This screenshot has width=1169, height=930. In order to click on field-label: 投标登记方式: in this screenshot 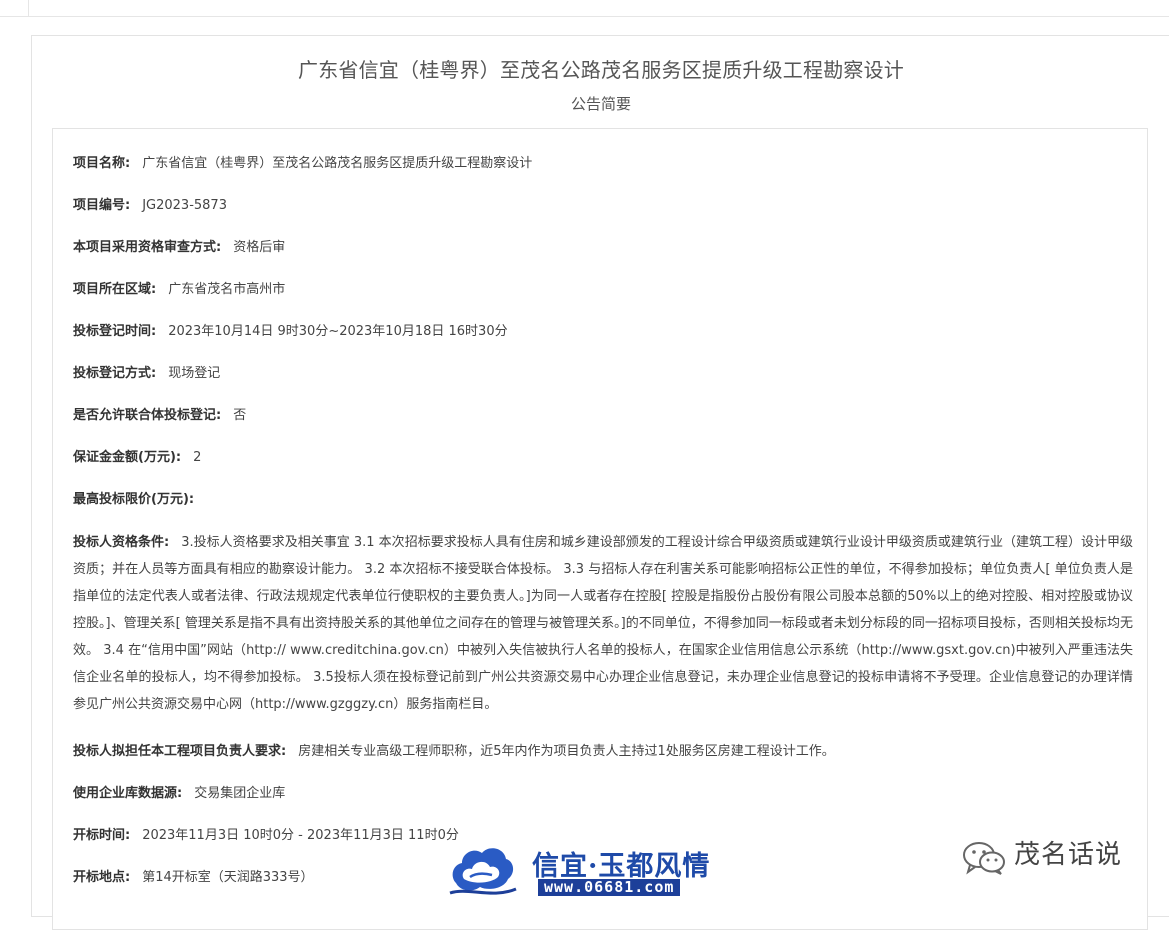, I will do `click(115, 373)`.